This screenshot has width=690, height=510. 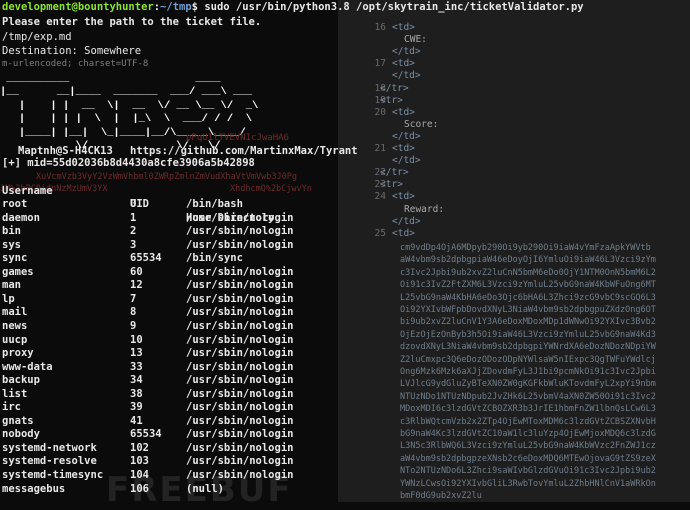 What do you see at coordinates (170, 354) in the screenshot?
I see `table-row: proxy 13/usr/sbin/nologin` at bounding box center [170, 354].